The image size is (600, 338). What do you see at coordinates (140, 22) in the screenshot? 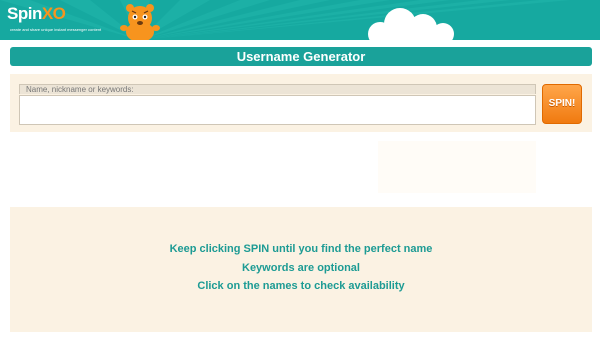
I see `tiger-mascot-icon` at bounding box center [140, 22].